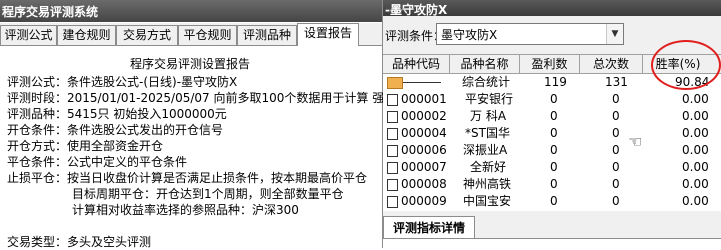 The image size is (721, 250). Describe the element at coordinates (552, 243) in the screenshot. I see `details-panel` at that location.